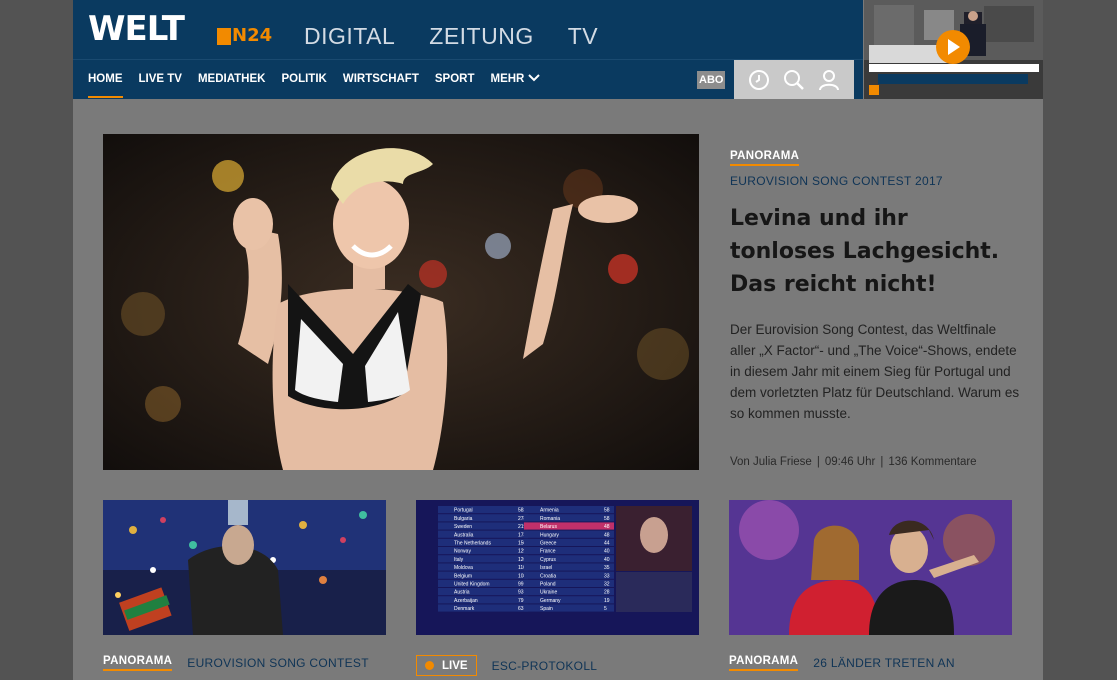 The height and width of the screenshot is (680, 1117). What do you see at coordinates (548, 585) in the screenshot?
I see `scoreboard-right-country: Poland` at bounding box center [548, 585].